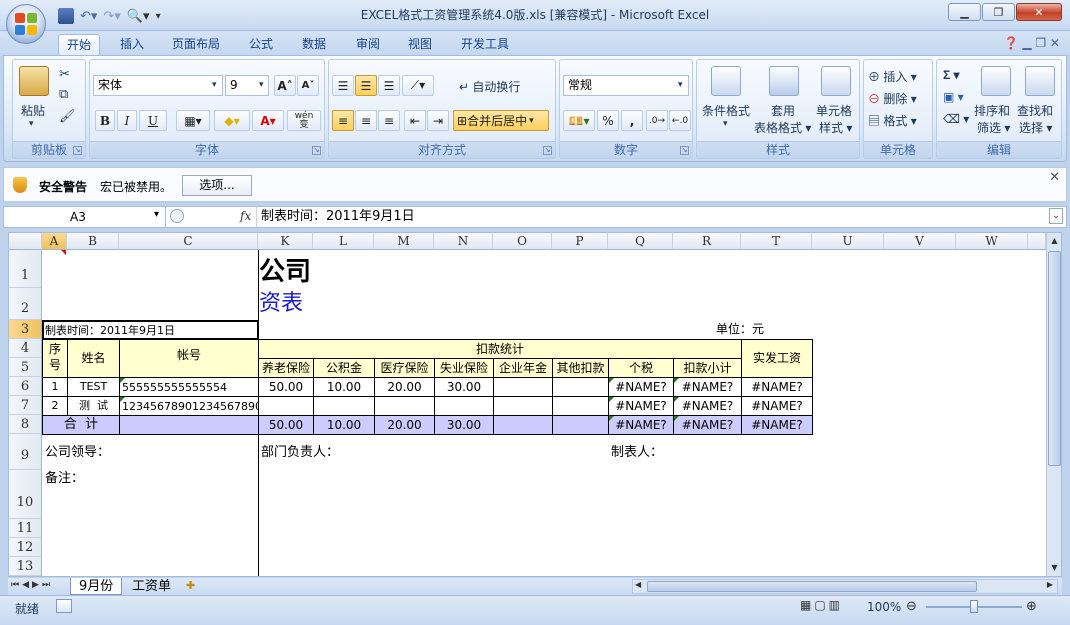 Image resolution: width=1070 pixels, height=625 pixels. What do you see at coordinates (25, 405) in the screenshot?
I see `row-header-7: 7` at bounding box center [25, 405].